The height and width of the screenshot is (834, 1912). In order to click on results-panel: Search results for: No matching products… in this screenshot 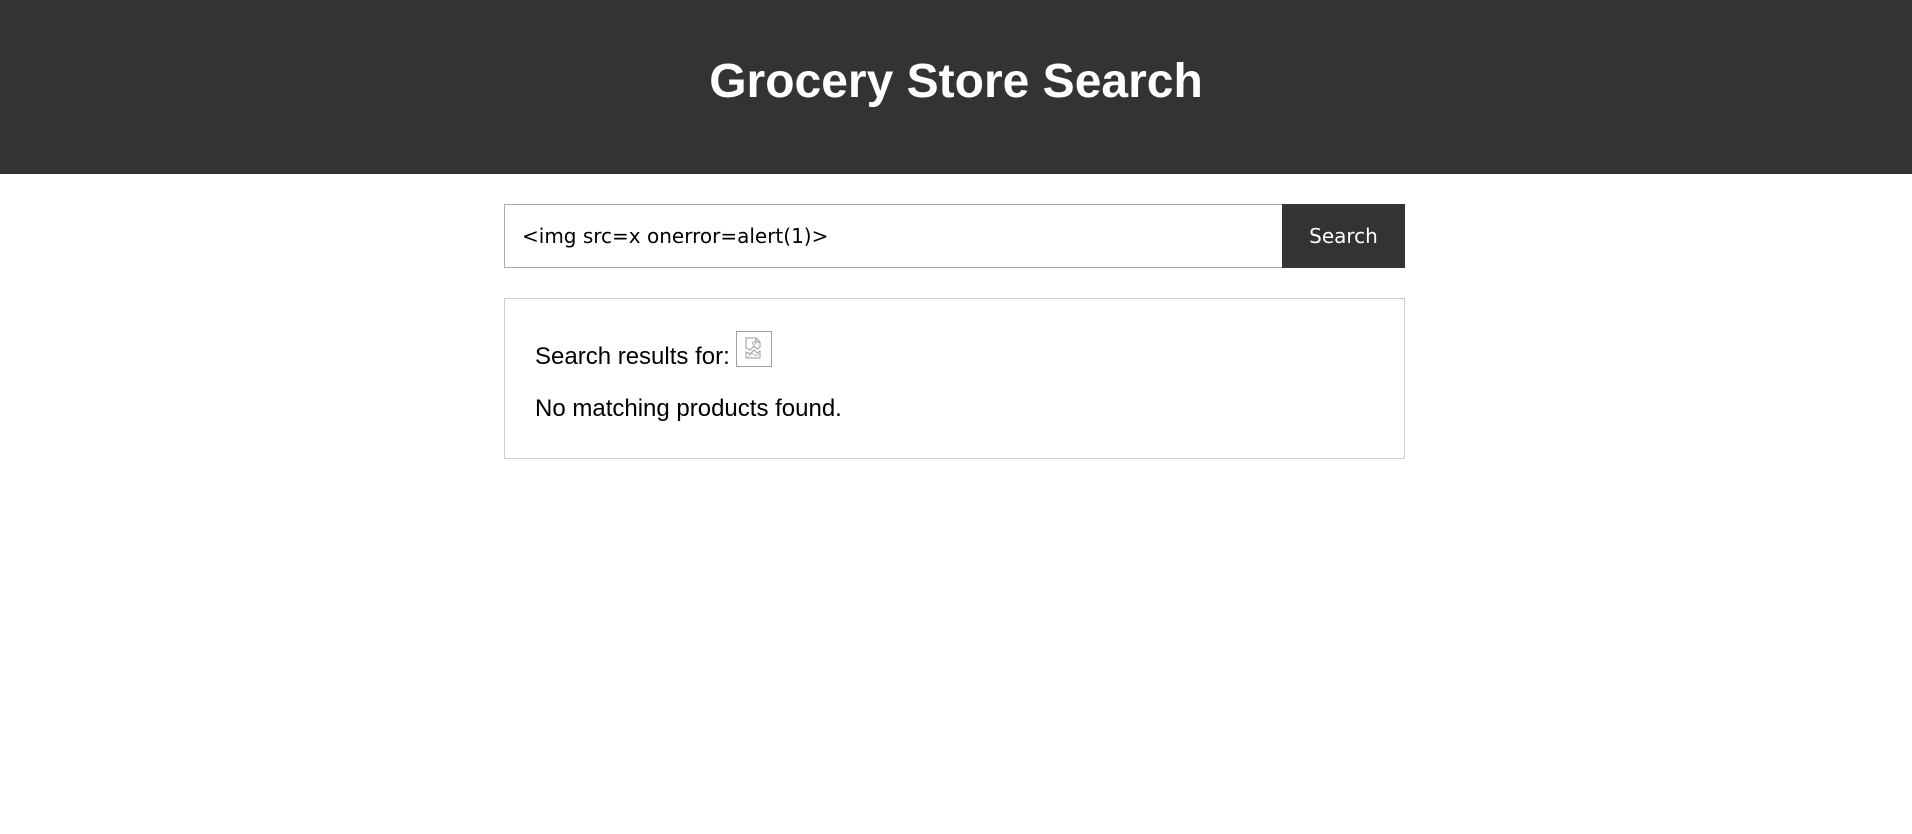, I will do `click(954, 378)`.